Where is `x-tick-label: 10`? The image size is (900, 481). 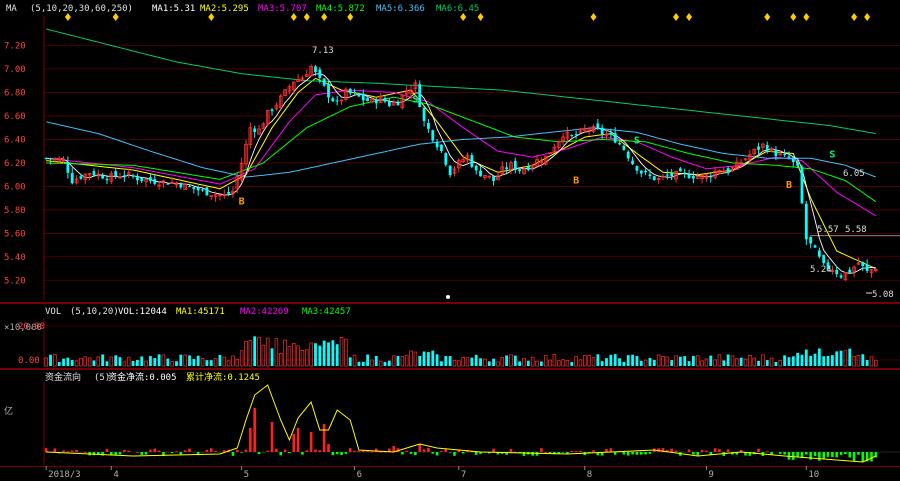 x-tick-label: 10 is located at coordinates (813, 475).